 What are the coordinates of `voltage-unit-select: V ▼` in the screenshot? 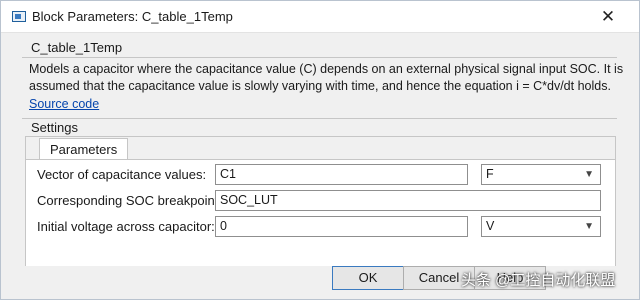 It's located at (541, 226).